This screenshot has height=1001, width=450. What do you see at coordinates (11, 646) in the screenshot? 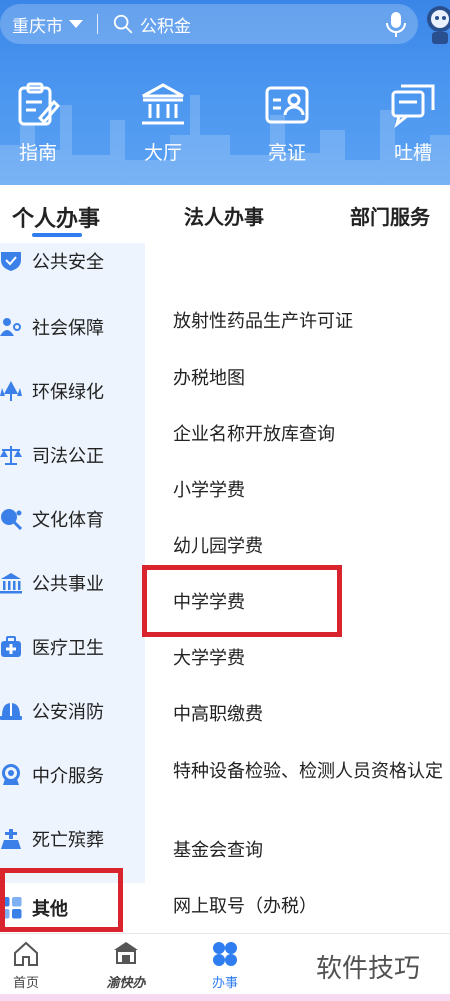
I see `medical-icon` at bounding box center [11, 646].